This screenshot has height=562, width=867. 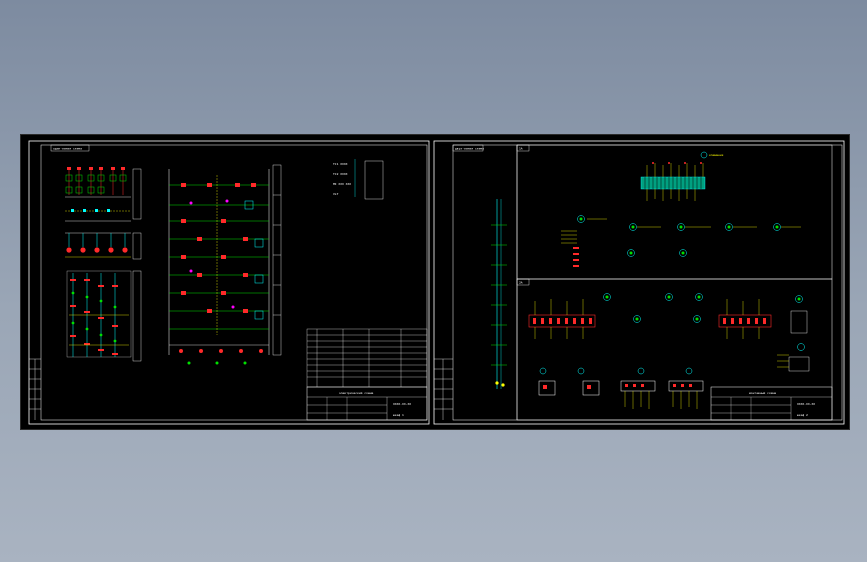 I want to click on right-sheet-title-tag: двух-линия схема, so click(x=469, y=149).